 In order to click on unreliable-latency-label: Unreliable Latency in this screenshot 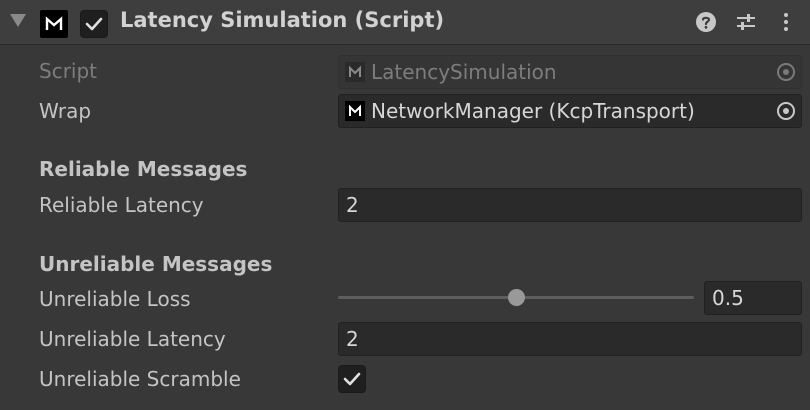, I will do `click(132, 339)`.